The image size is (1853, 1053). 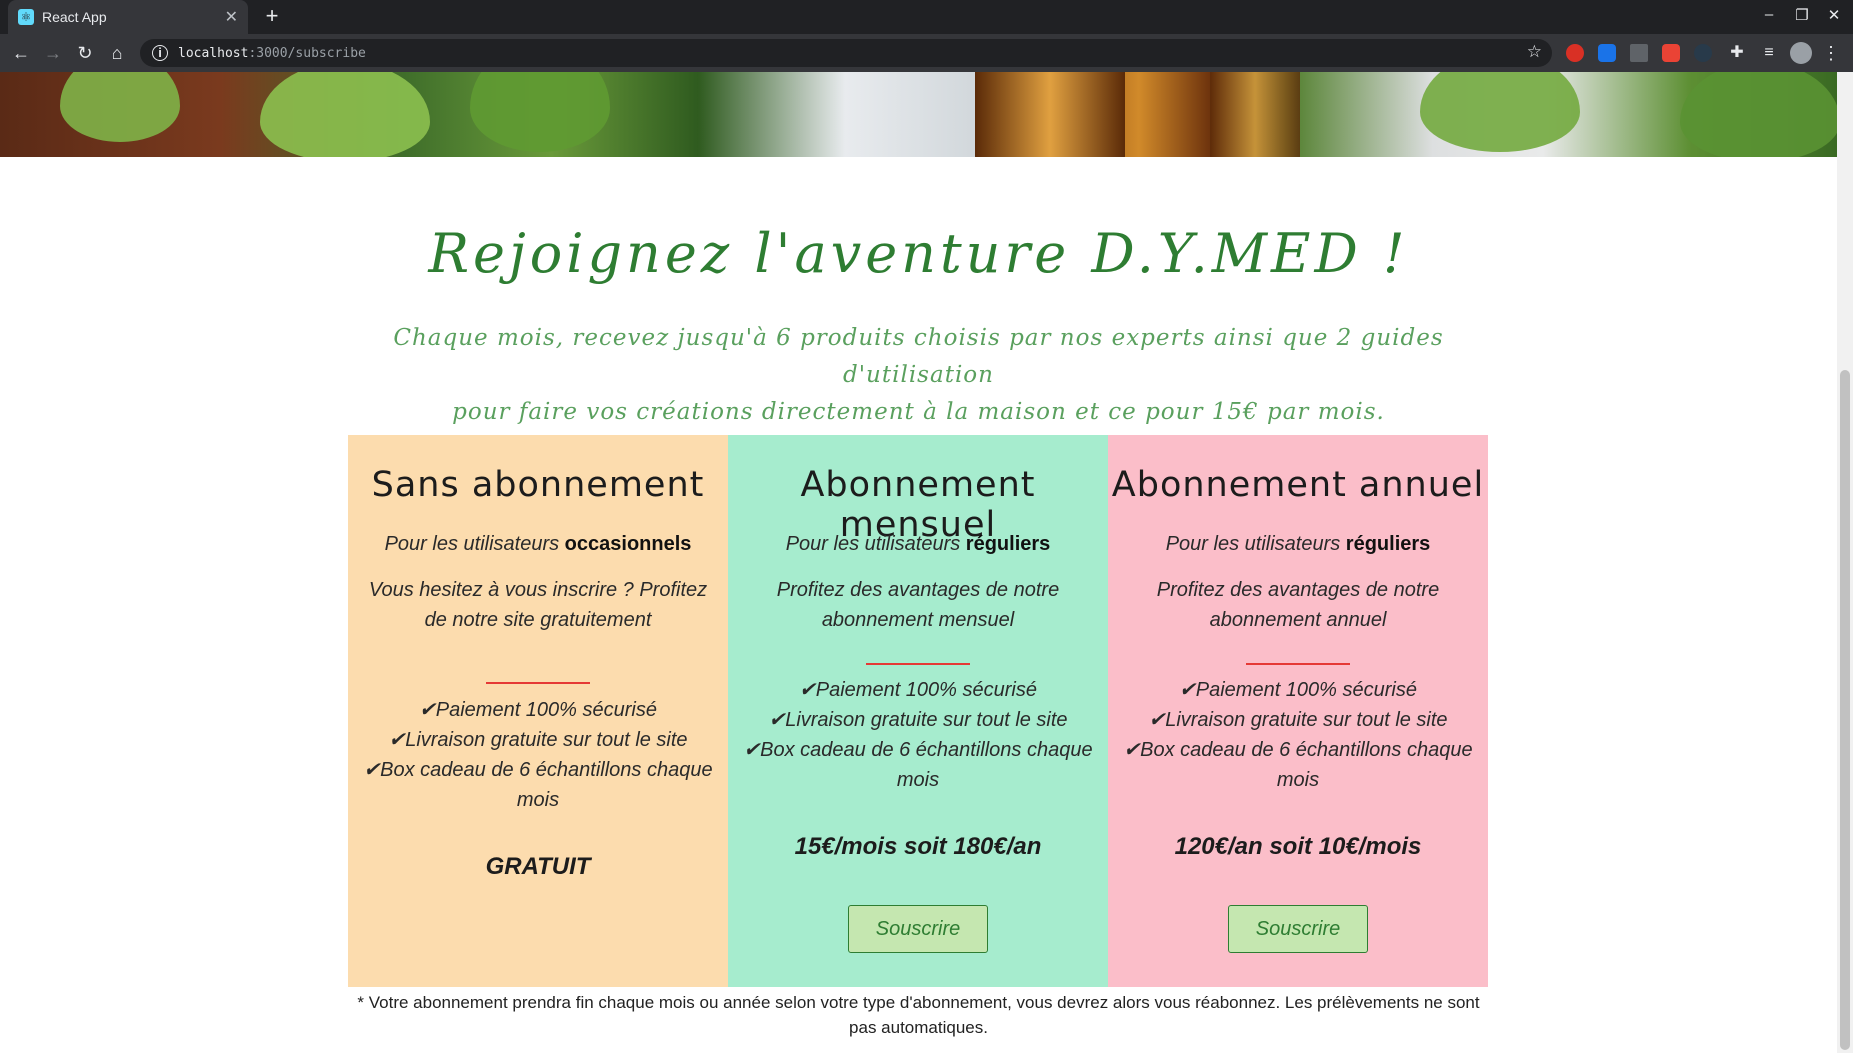 What do you see at coordinates (272, 17) in the screenshot?
I see `new-tab-button: +` at bounding box center [272, 17].